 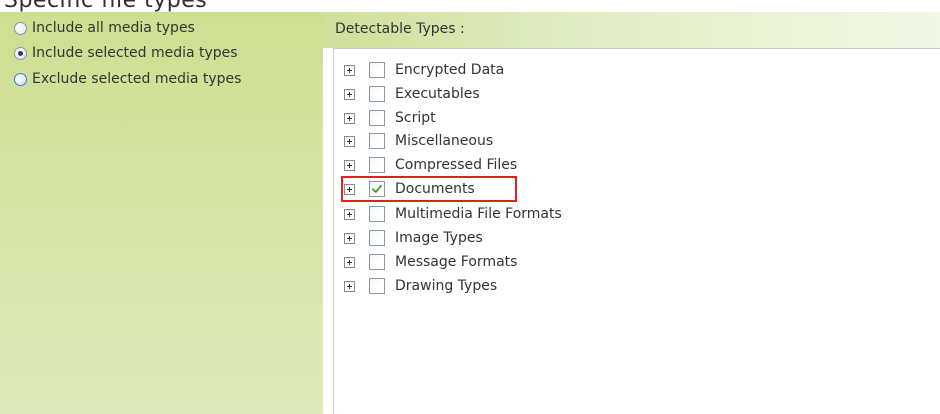 What do you see at coordinates (400, 29) in the screenshot?
I see `detectable-types-label: Detectable Types :` at bounding box center [400, 29].